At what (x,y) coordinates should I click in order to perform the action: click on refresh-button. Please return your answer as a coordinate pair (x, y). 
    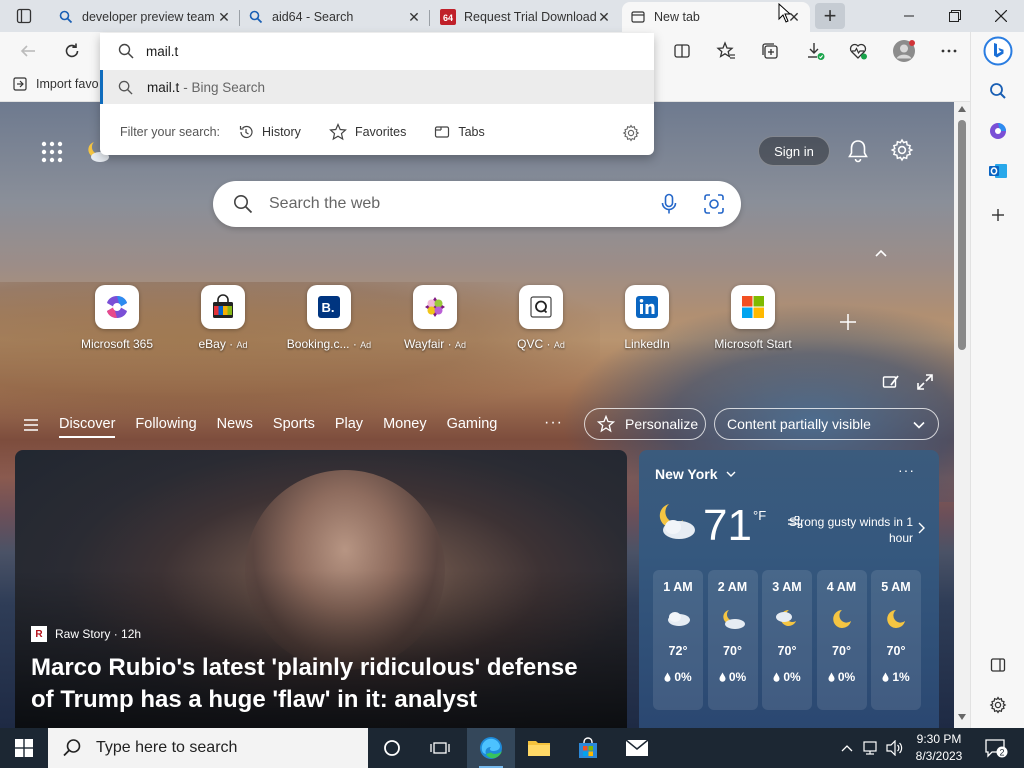
    Looking at the image, I should click on (72, 51).